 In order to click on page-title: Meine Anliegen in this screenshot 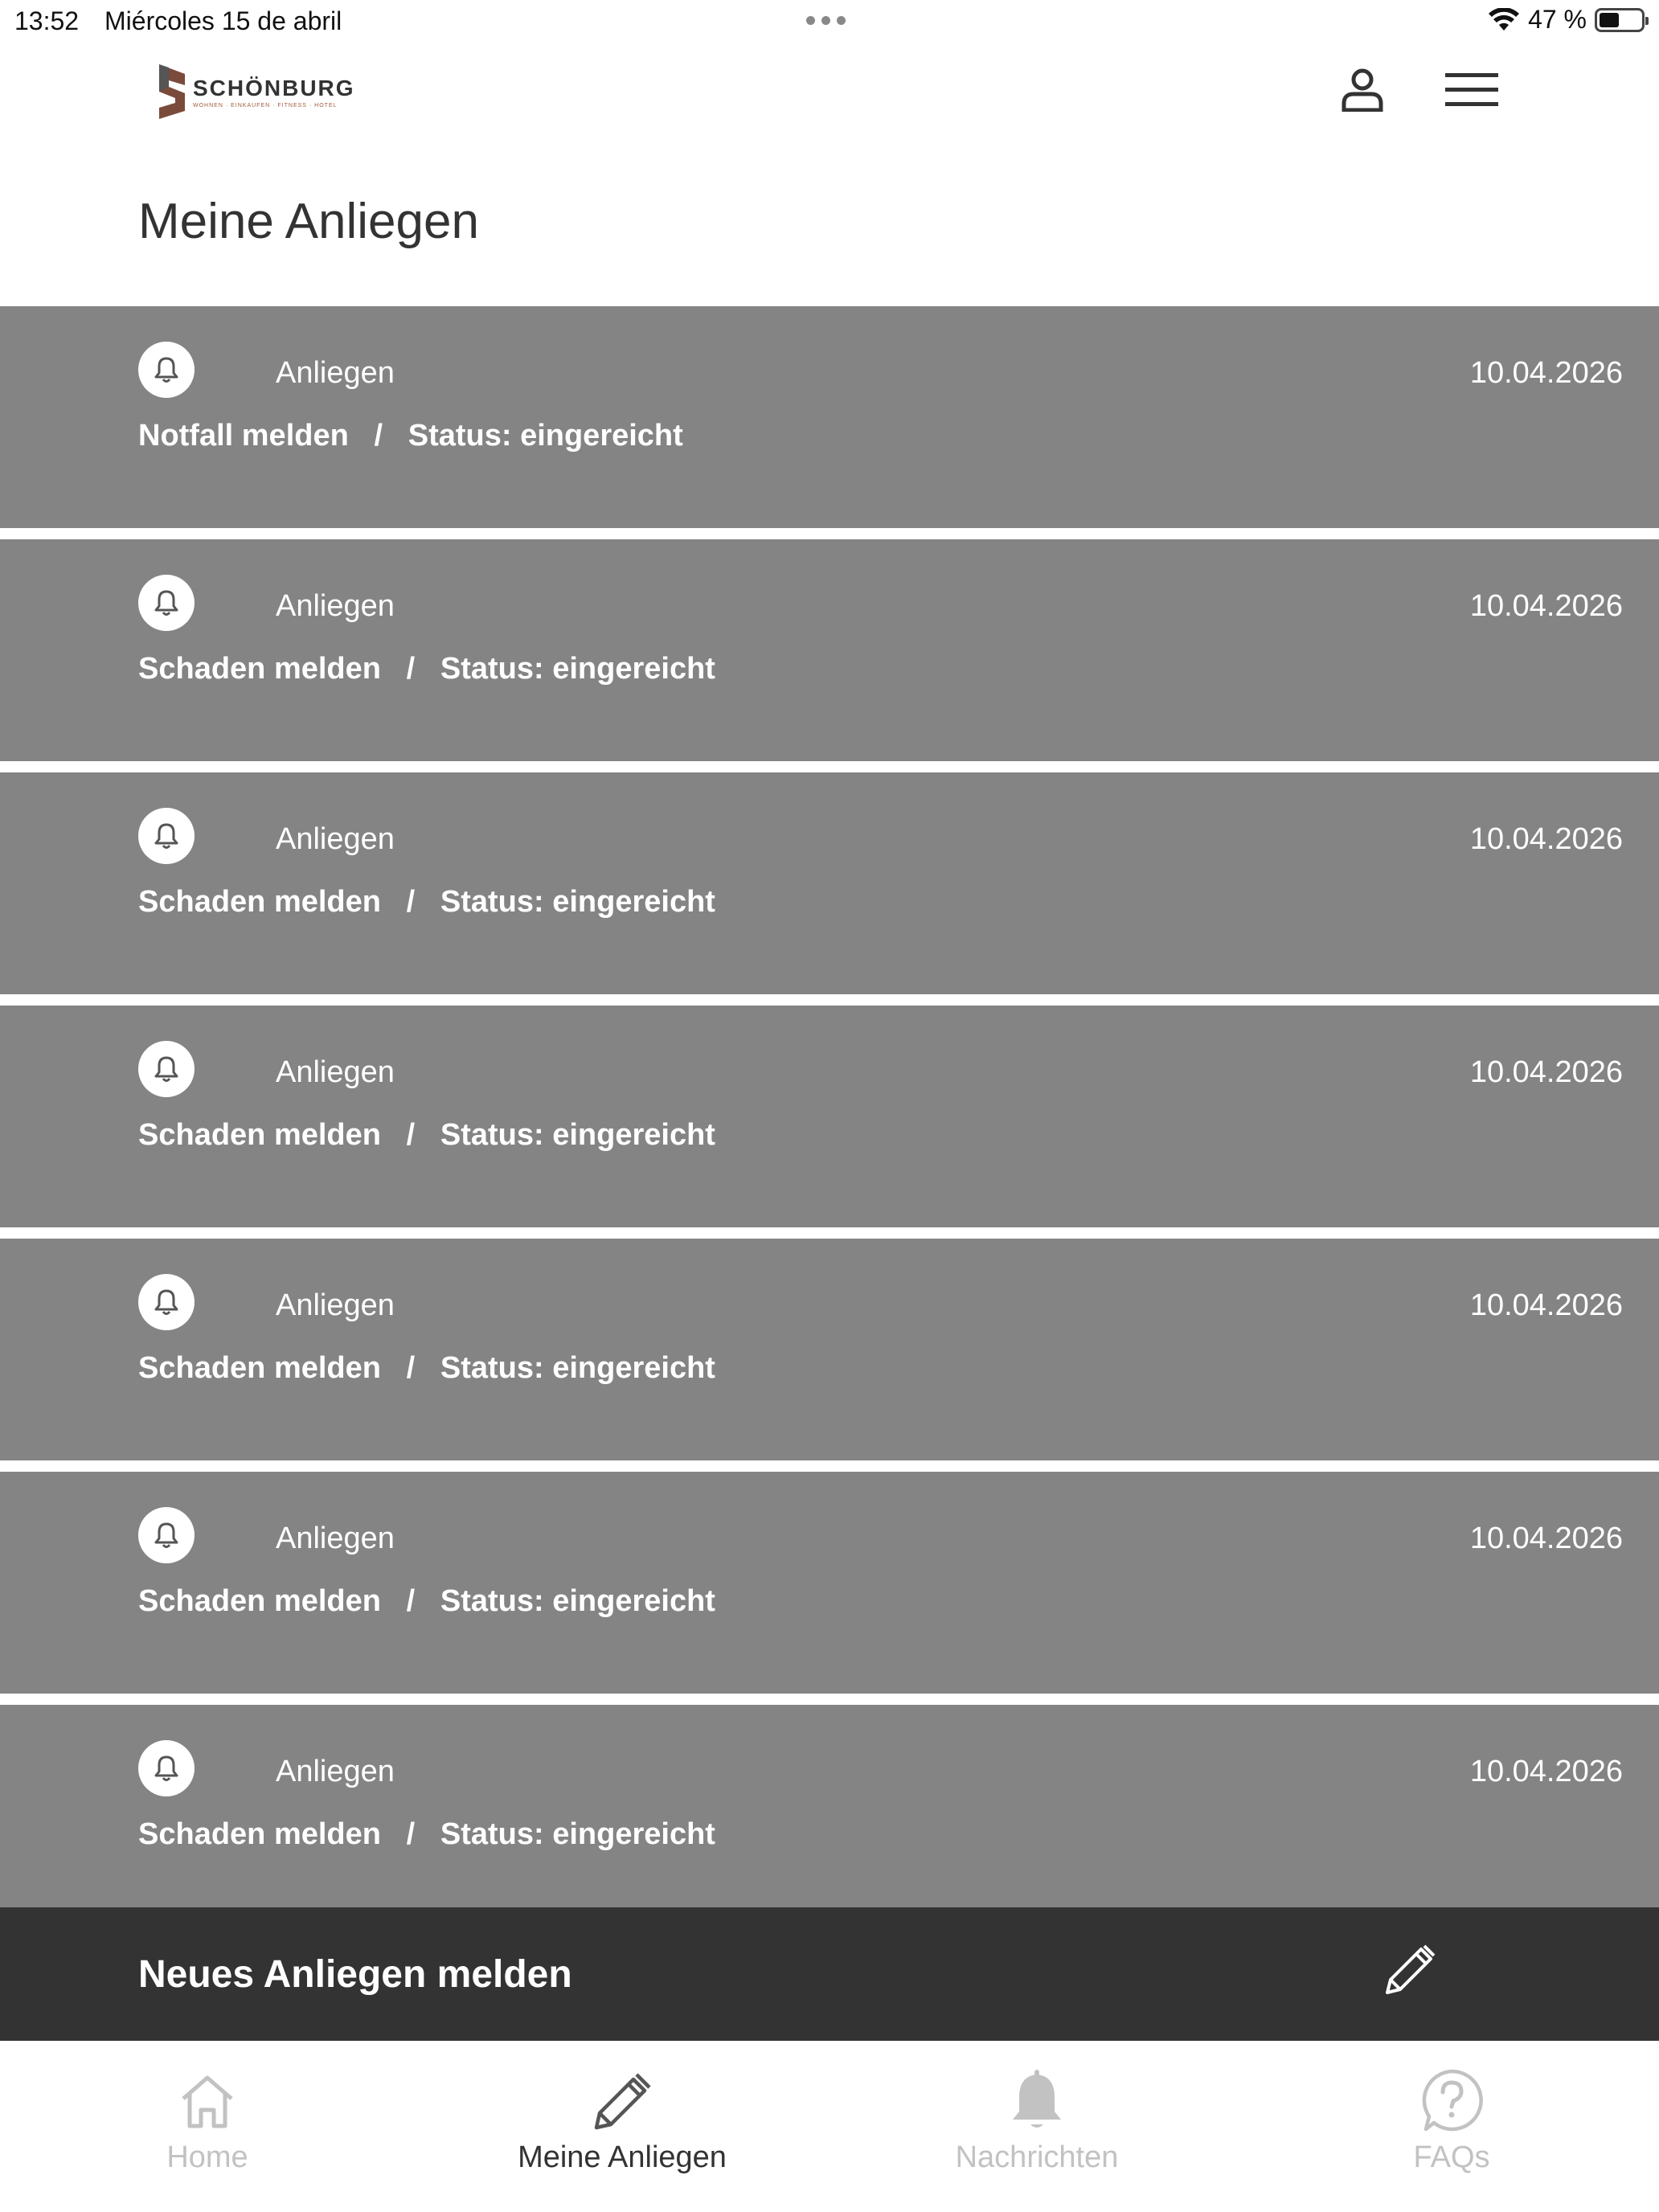, I will do `click(308, 221)`.